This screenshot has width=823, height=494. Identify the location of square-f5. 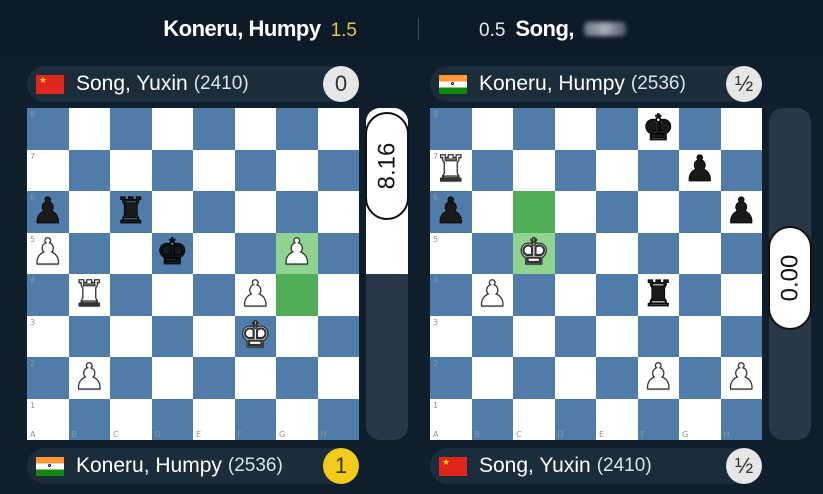
(255, 253).